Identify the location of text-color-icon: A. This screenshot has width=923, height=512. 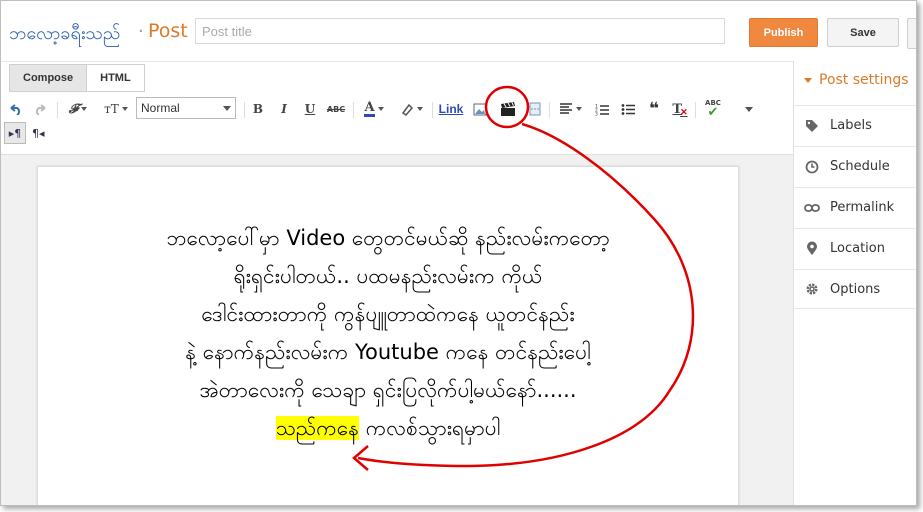
(369, 108).